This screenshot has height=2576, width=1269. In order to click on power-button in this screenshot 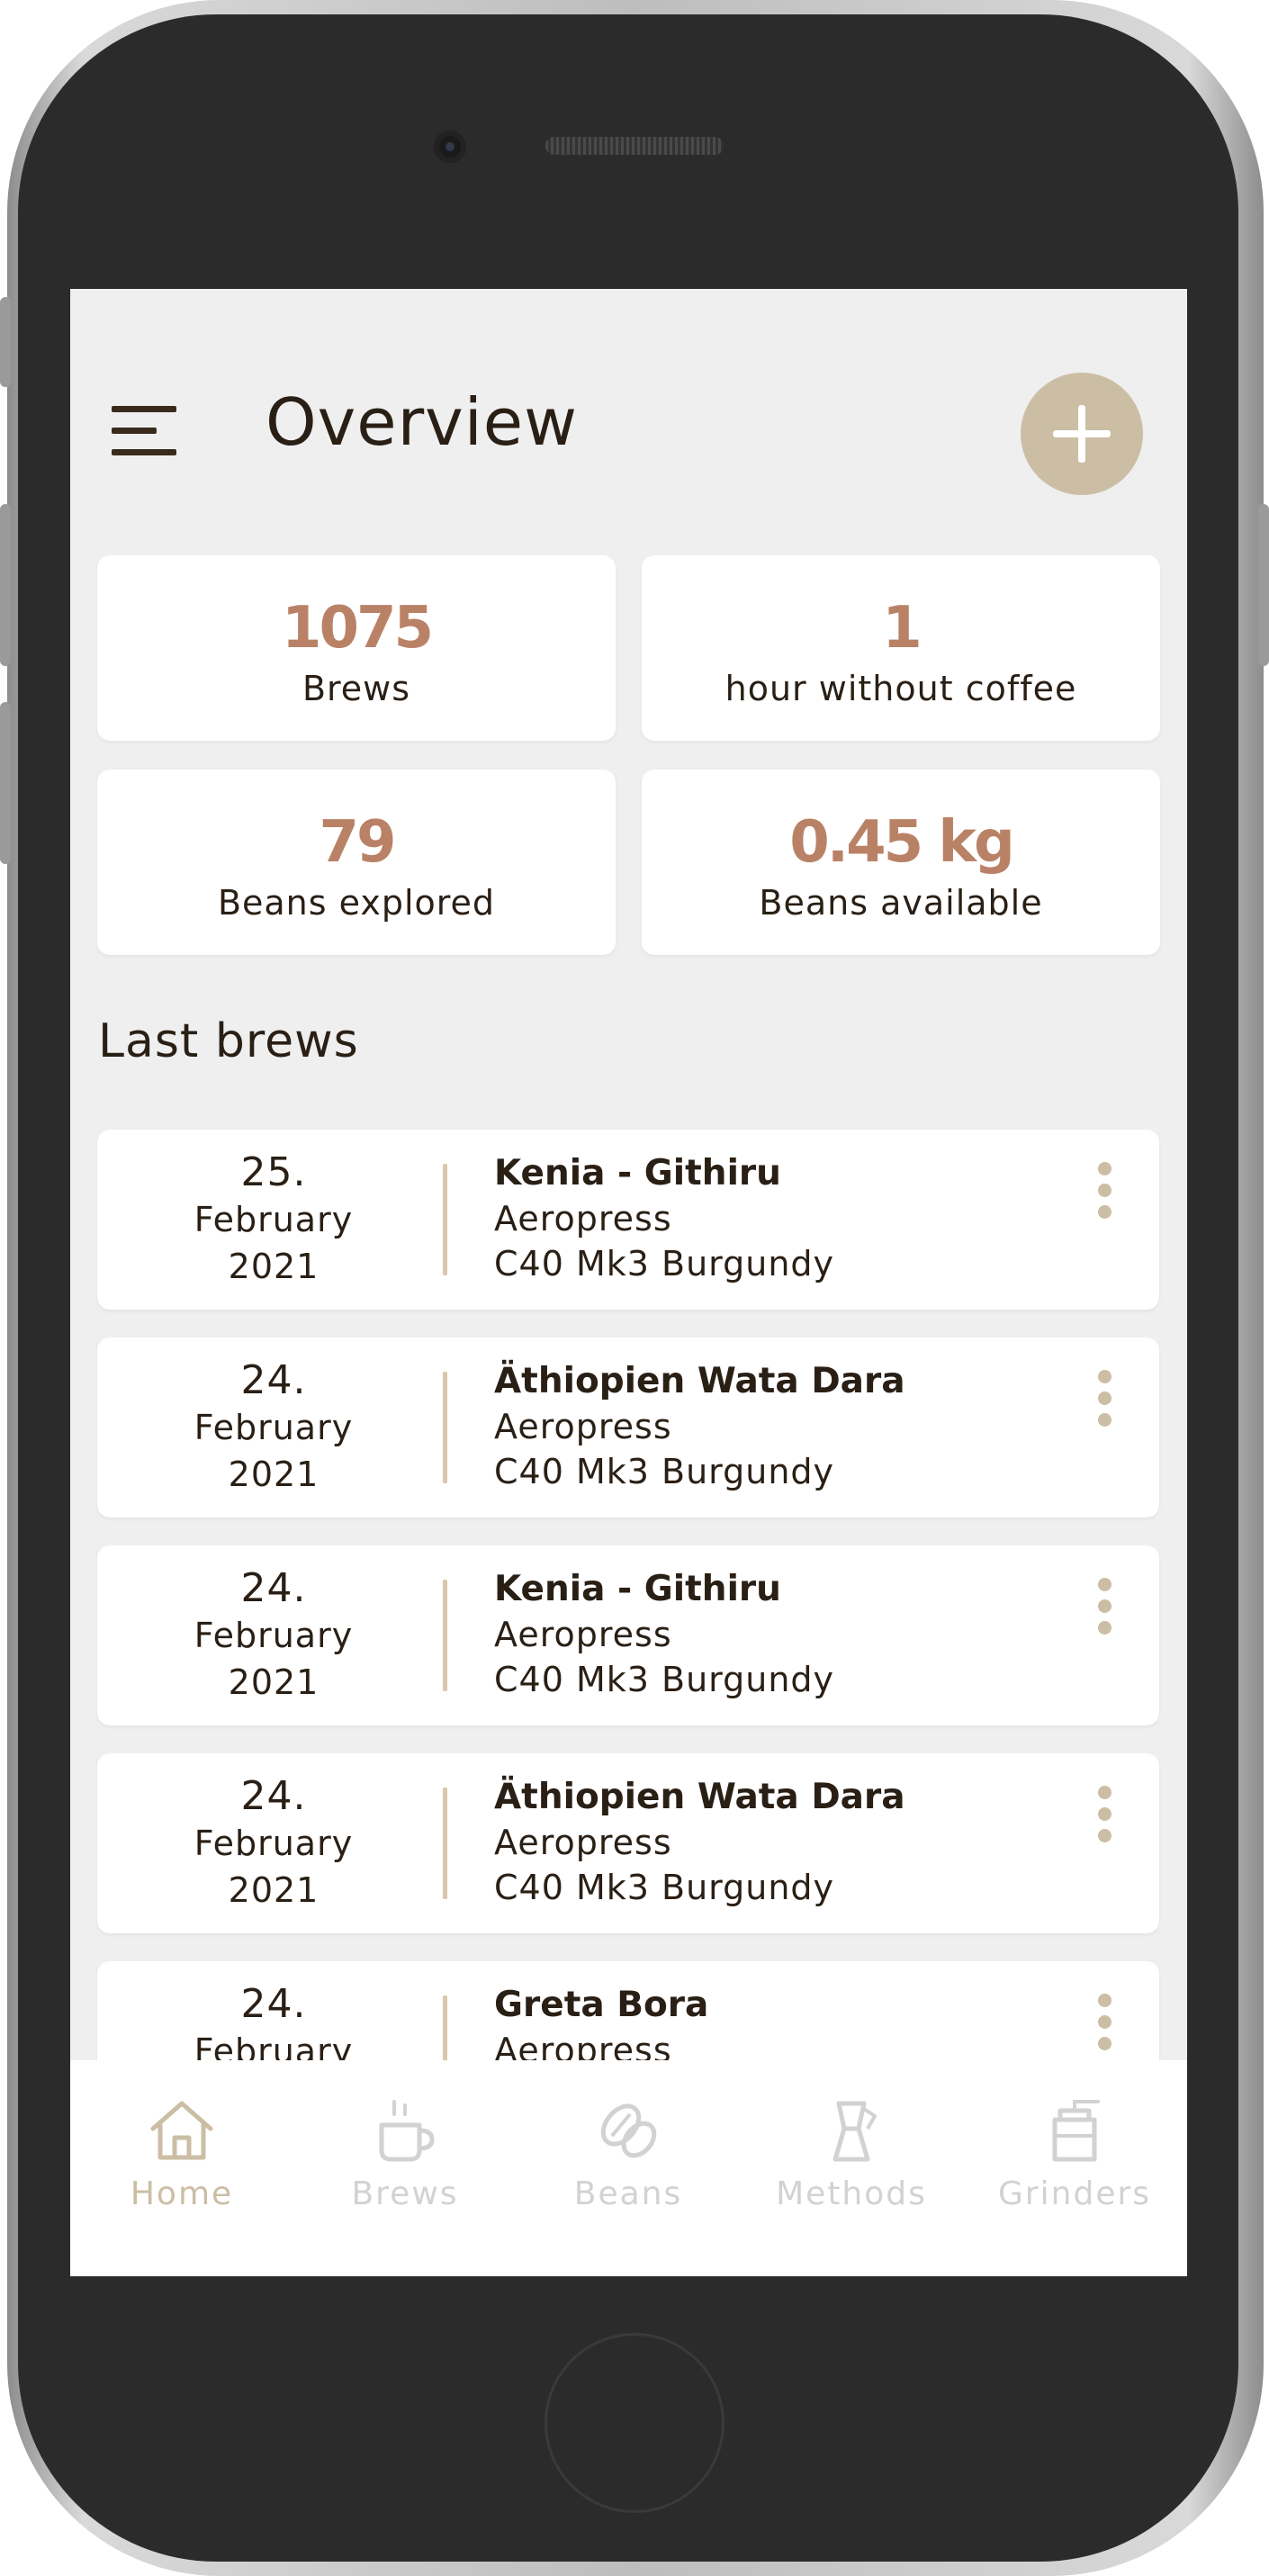, I will do `click(1263, 585)`.